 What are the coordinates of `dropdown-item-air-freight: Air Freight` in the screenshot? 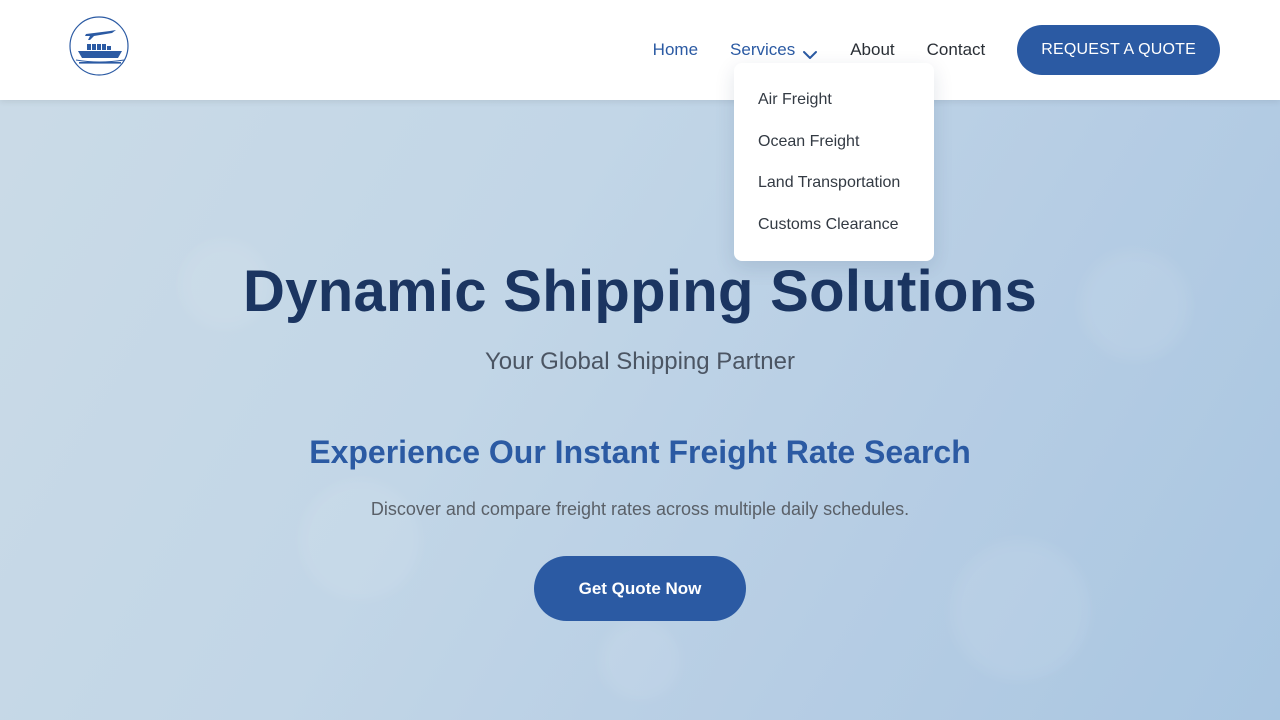 It's located at (834, 100).